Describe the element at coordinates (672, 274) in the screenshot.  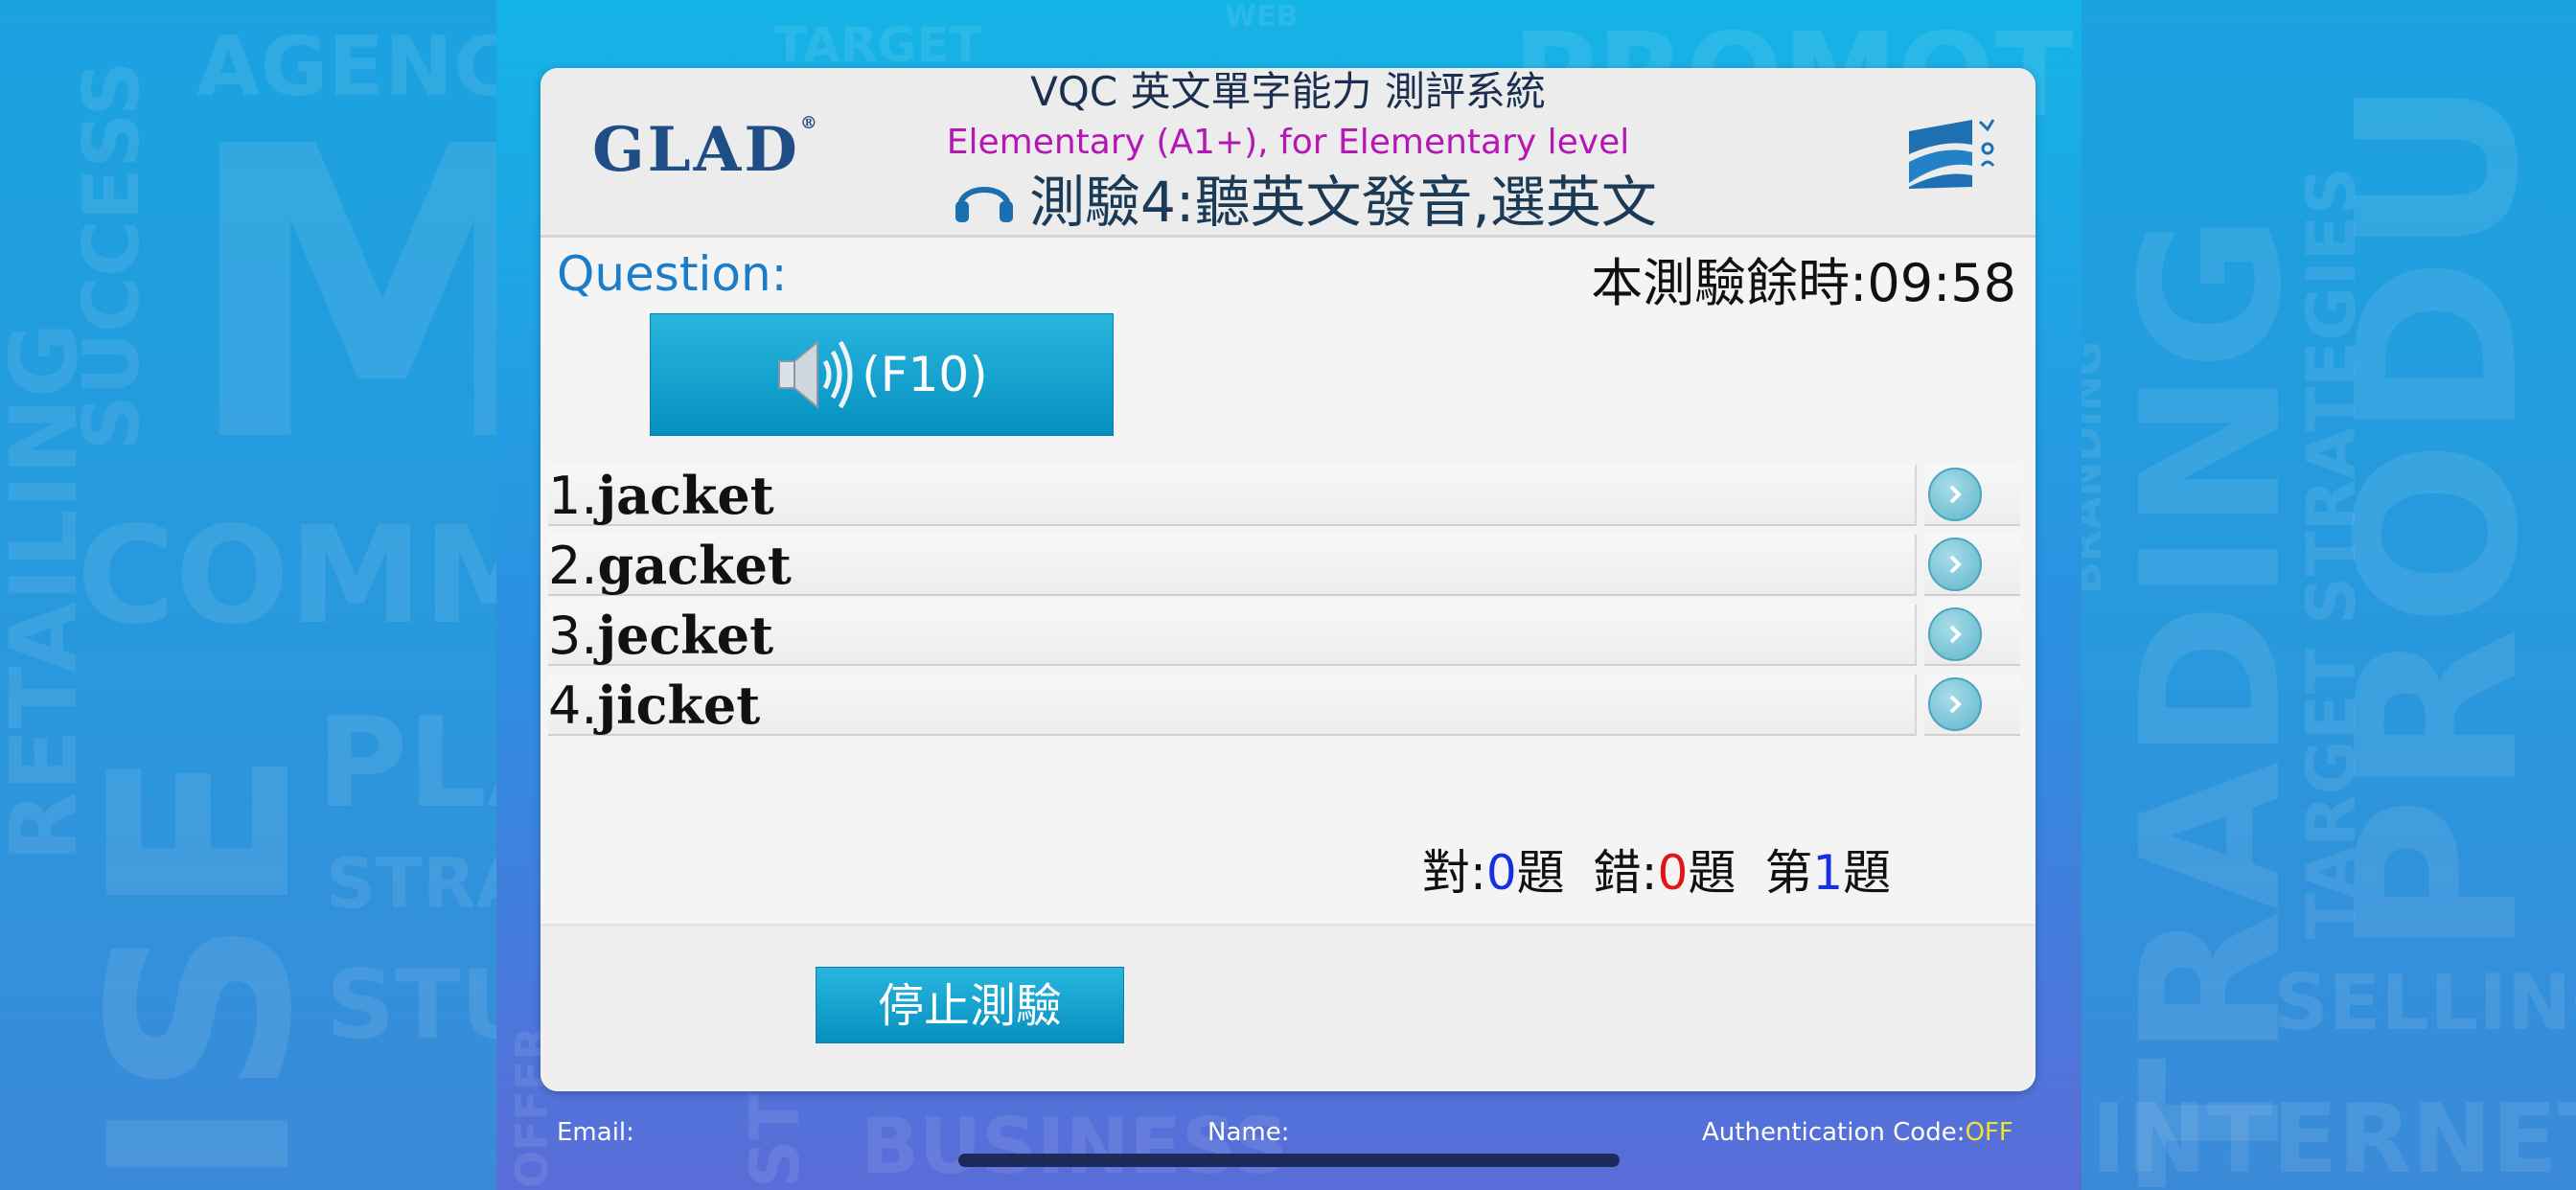
I see `question-label: Question:` at that location.